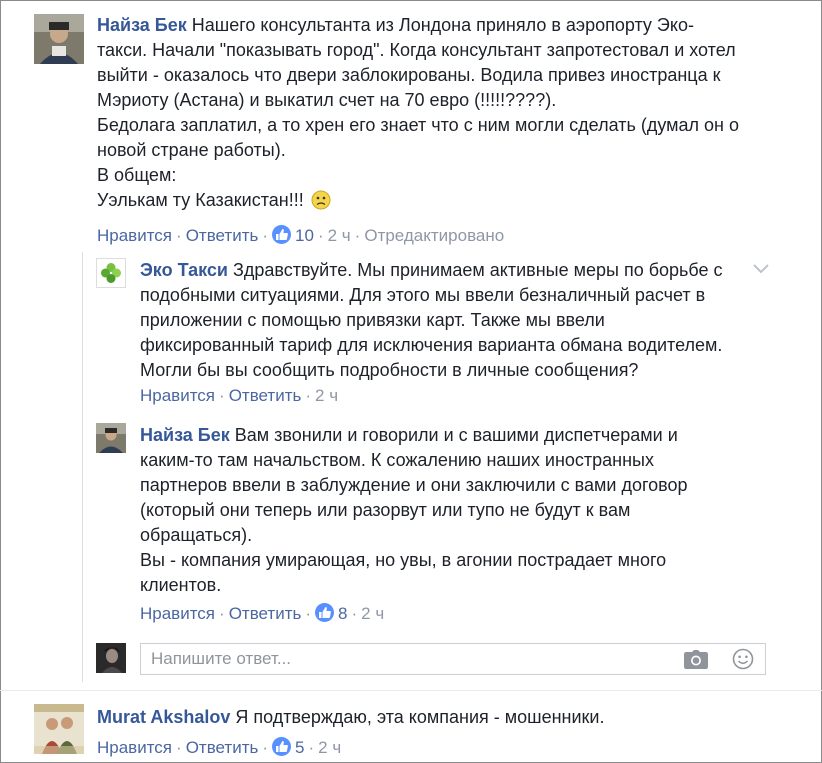 Image resolution: width=822 pixels, height=763 pixels. Describe the element at coordinates (342, 613) in the screenshot. I see `like-count: 8` at that location.